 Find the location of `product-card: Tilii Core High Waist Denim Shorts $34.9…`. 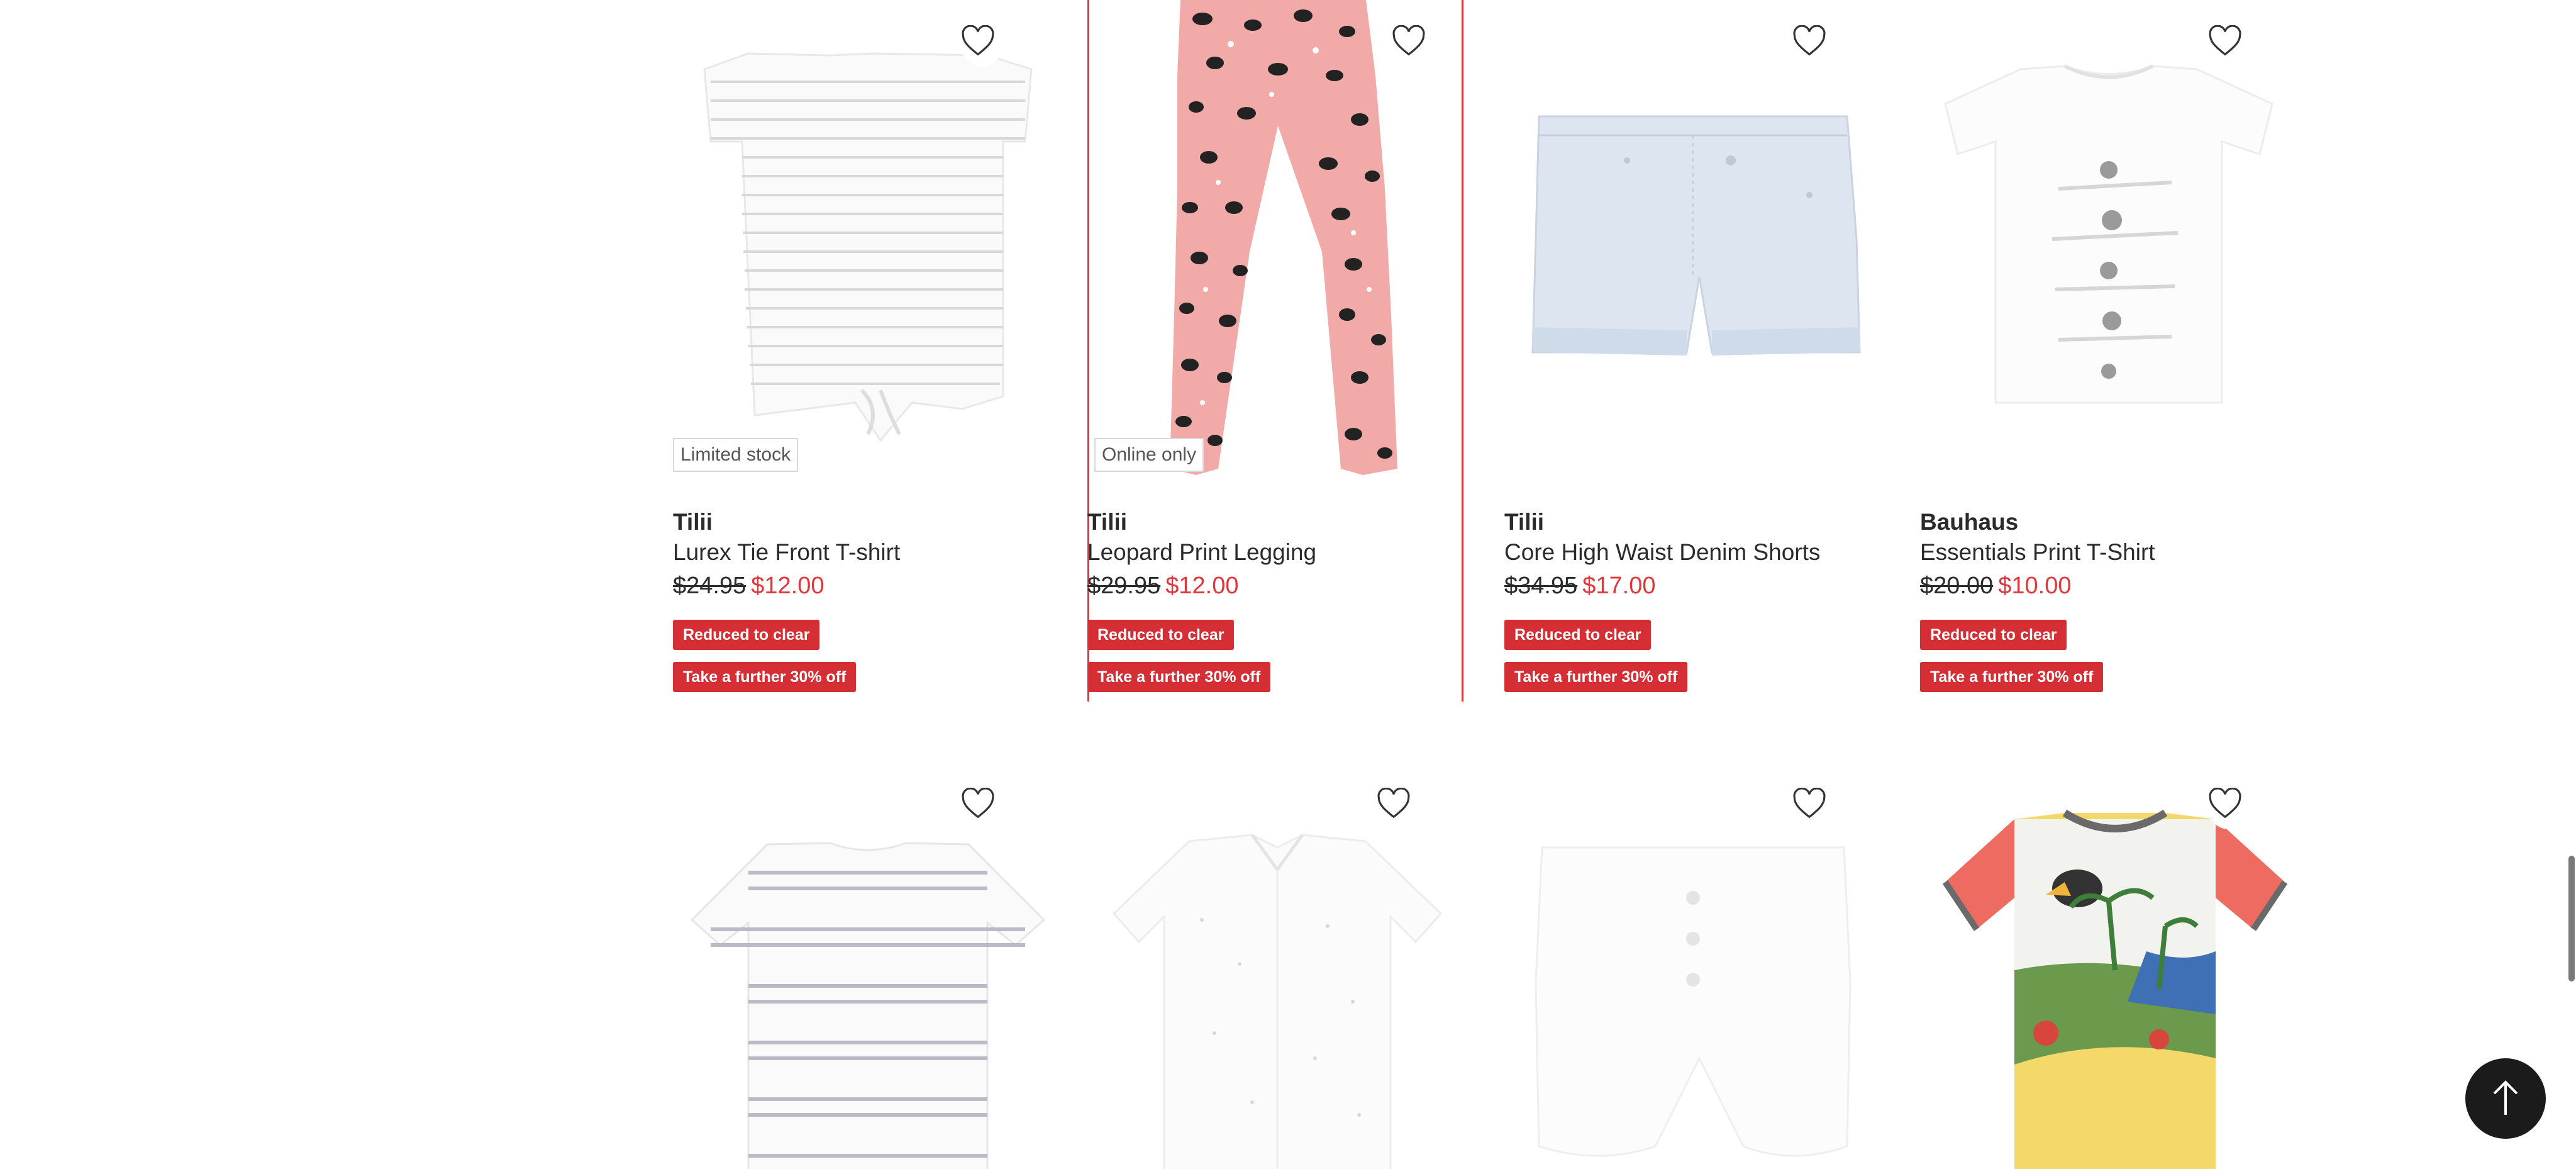

product-card: Tilii Core High Waist Denim Shorts $34.9… is located at coordinates (1699, 351).